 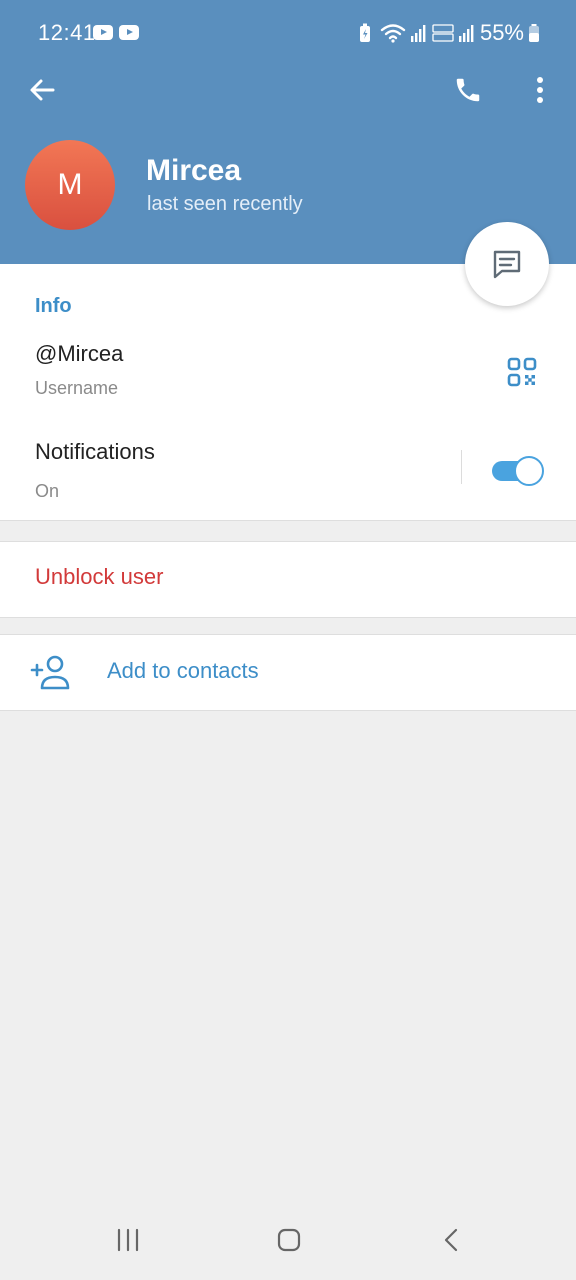 I want to click on status-time: 12:41, so click(x=67, y=32).